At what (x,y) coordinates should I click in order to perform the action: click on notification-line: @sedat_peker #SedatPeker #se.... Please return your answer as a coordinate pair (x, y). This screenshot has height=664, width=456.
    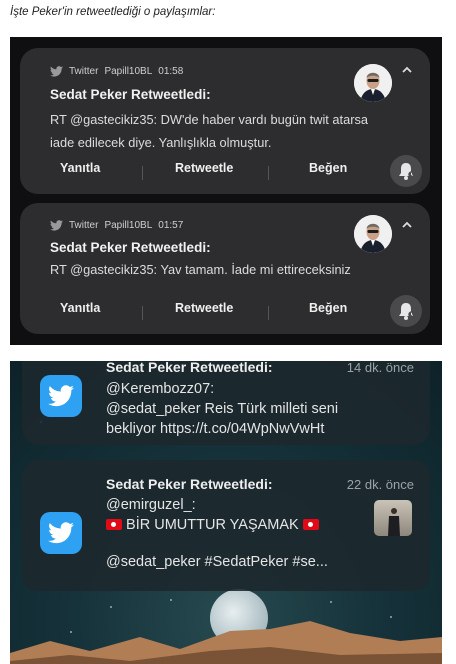
    Looking at the image, I should click on (217, 562).